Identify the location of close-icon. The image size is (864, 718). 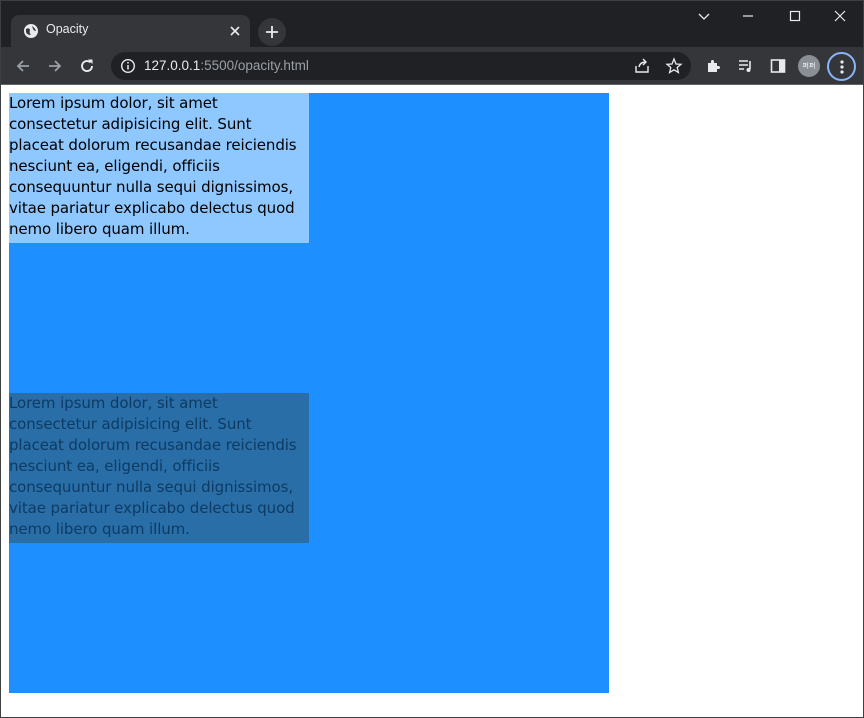
(235, 31).